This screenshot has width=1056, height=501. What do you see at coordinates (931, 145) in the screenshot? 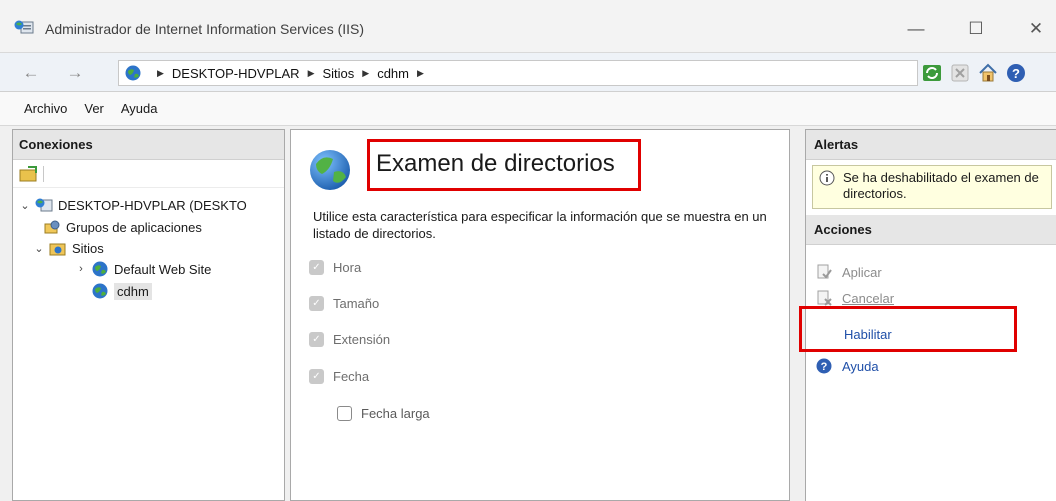
I see `alerts-header: Alertas` at bounding box center [931, 145].